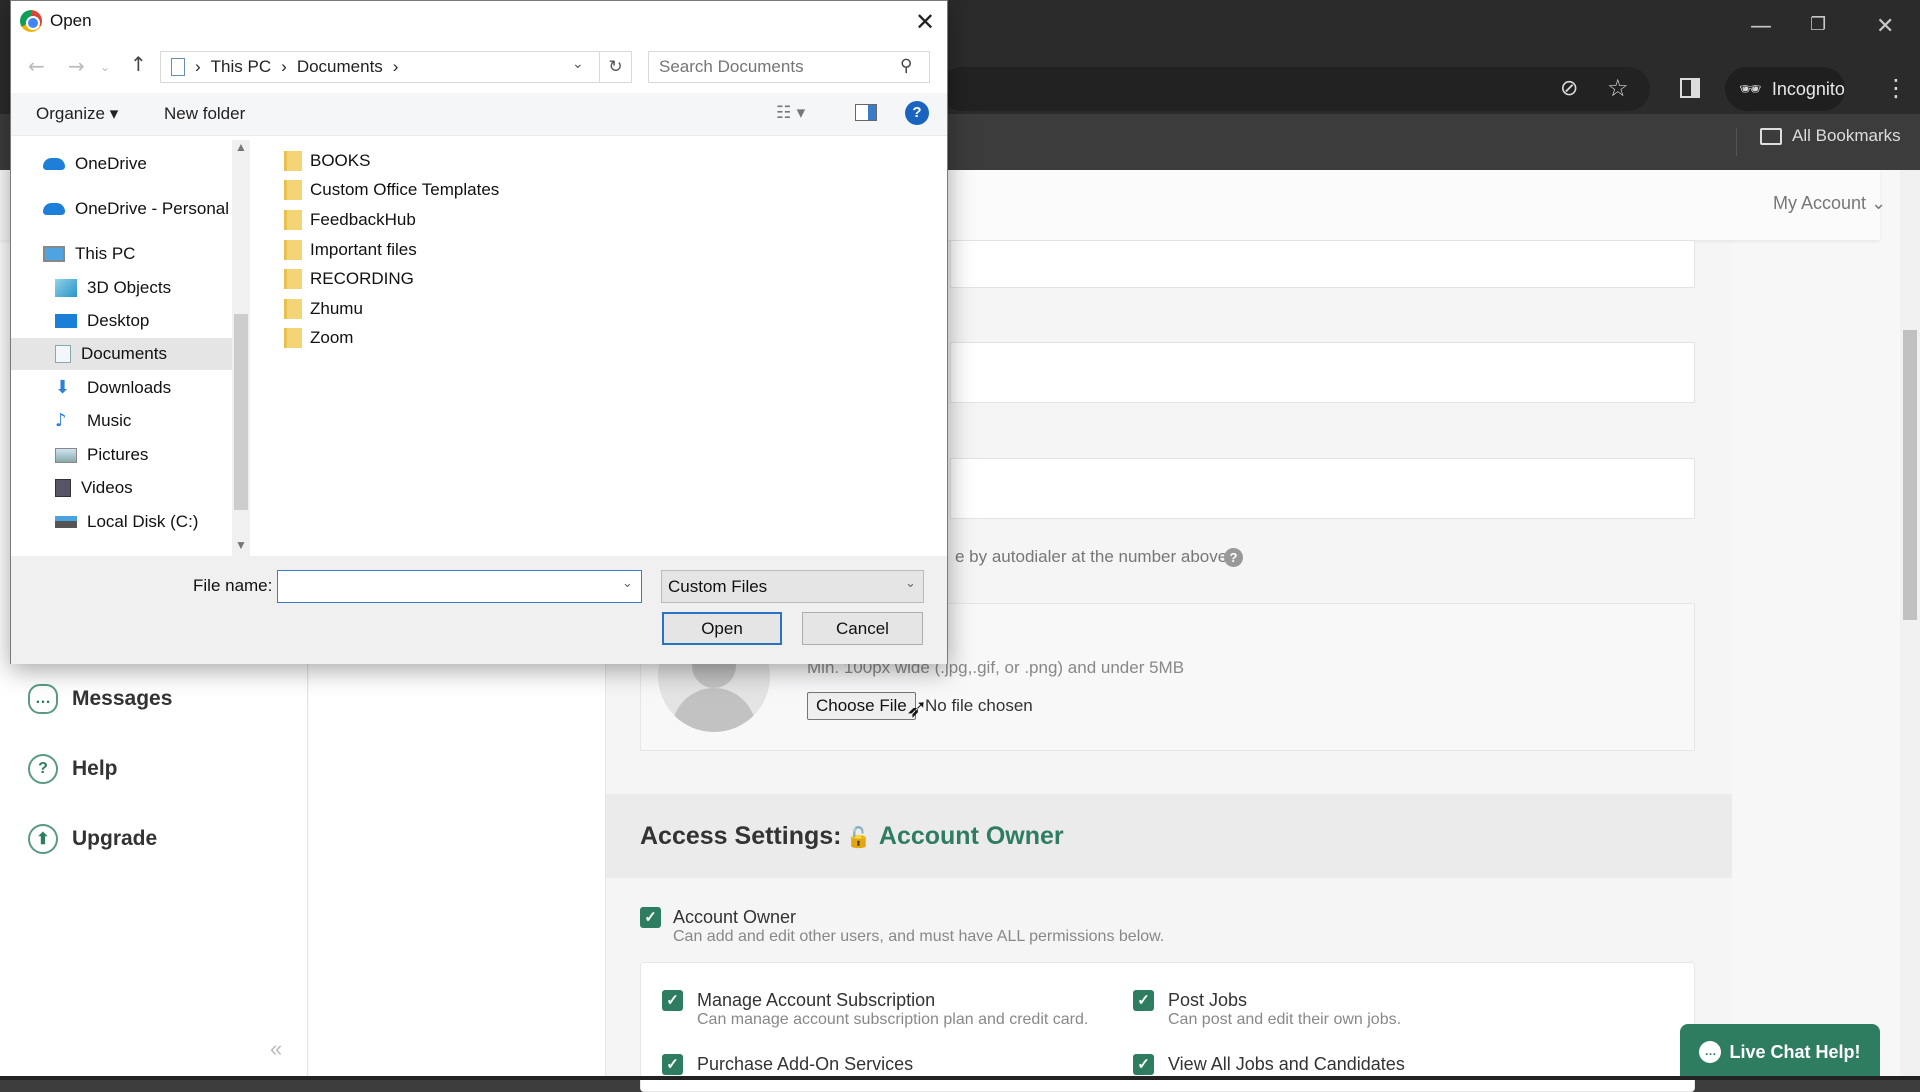 Image resolution: width=1920 pixels, height=1092 pixels. Describe the element at coordinates (790, 113) in the screenshot. I see `view-options-icon: ☷ ▾` at that location.